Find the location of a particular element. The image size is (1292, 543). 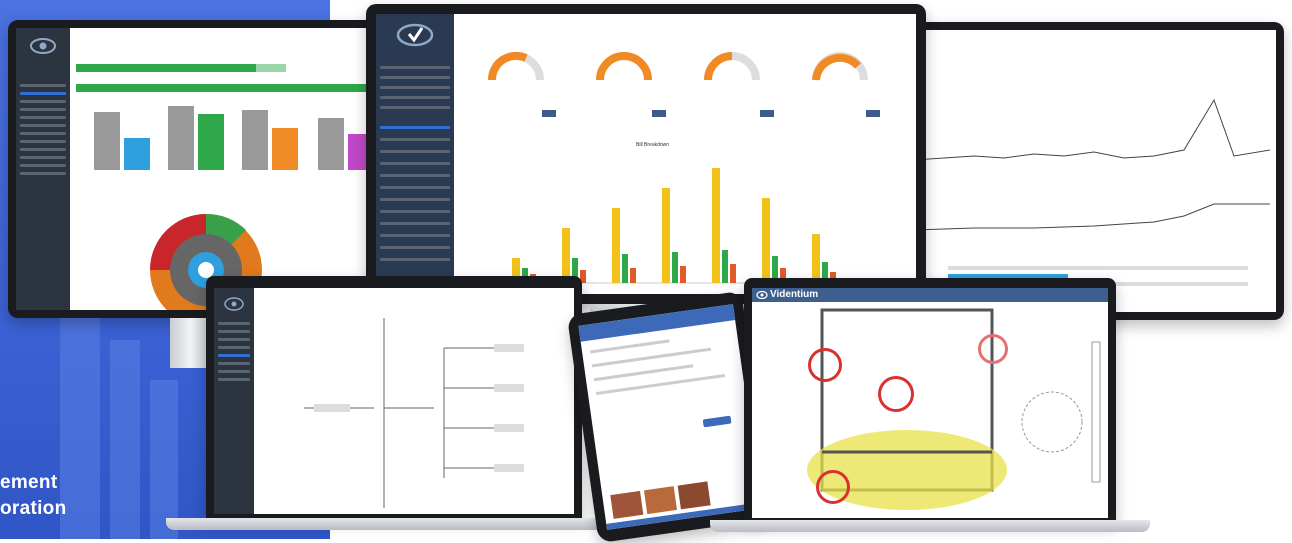

right-monitor-screen is located at coordinates (1092, 171).